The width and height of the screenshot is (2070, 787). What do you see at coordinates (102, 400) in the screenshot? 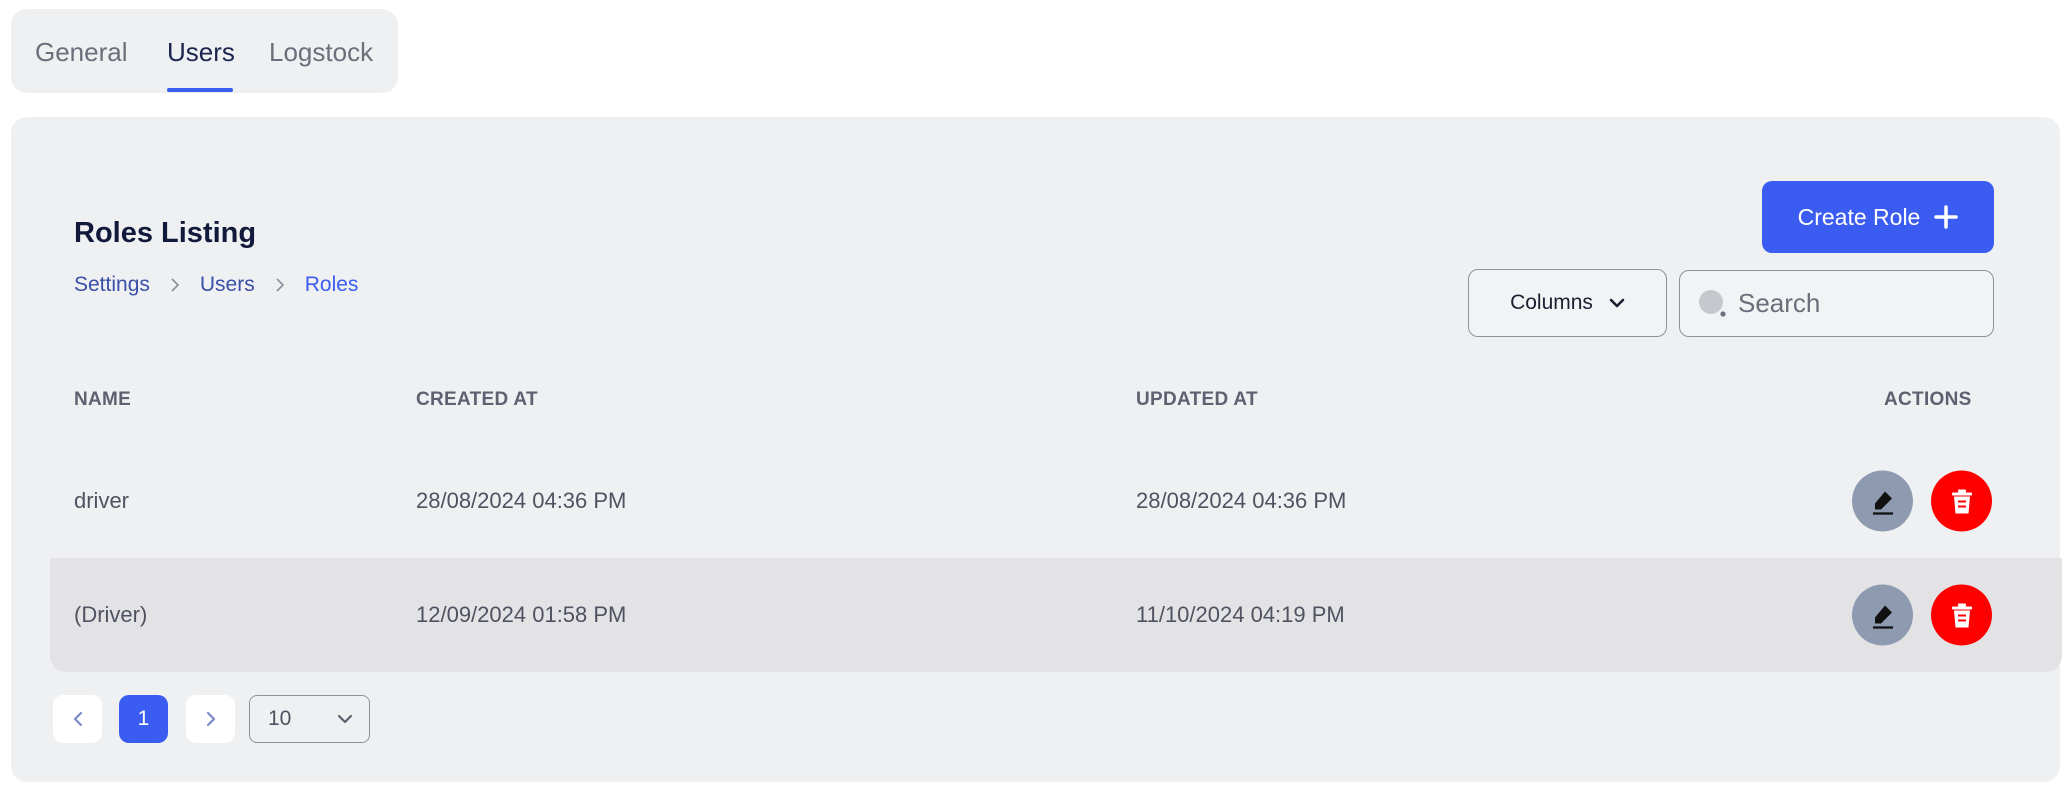
I see `column-header-name: NAME` at bounding box center [102, 400].